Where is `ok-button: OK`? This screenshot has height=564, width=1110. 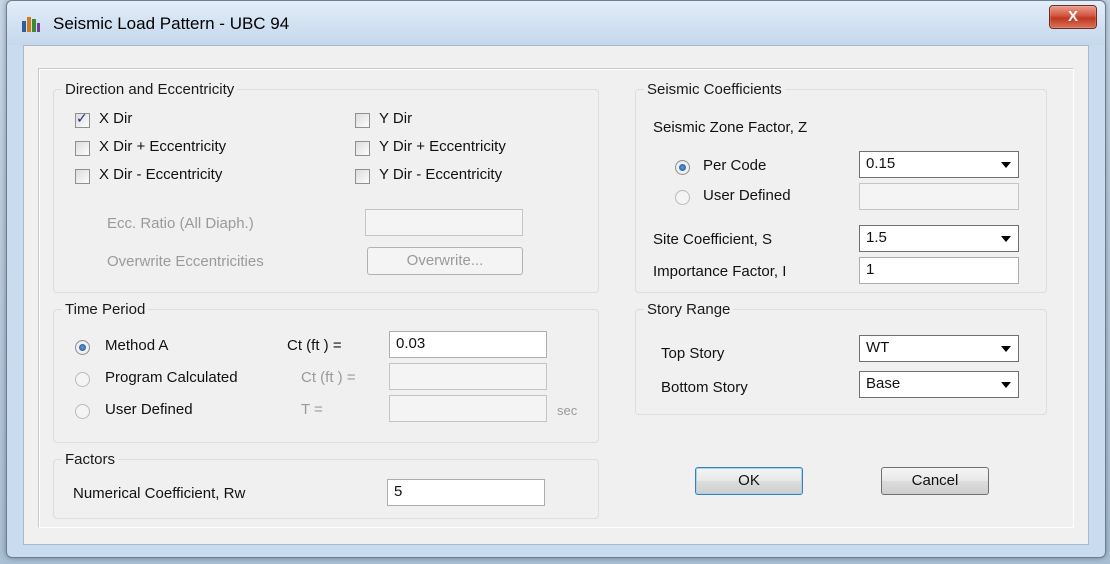 ok-button: OK is located at coordinates (749, 481).